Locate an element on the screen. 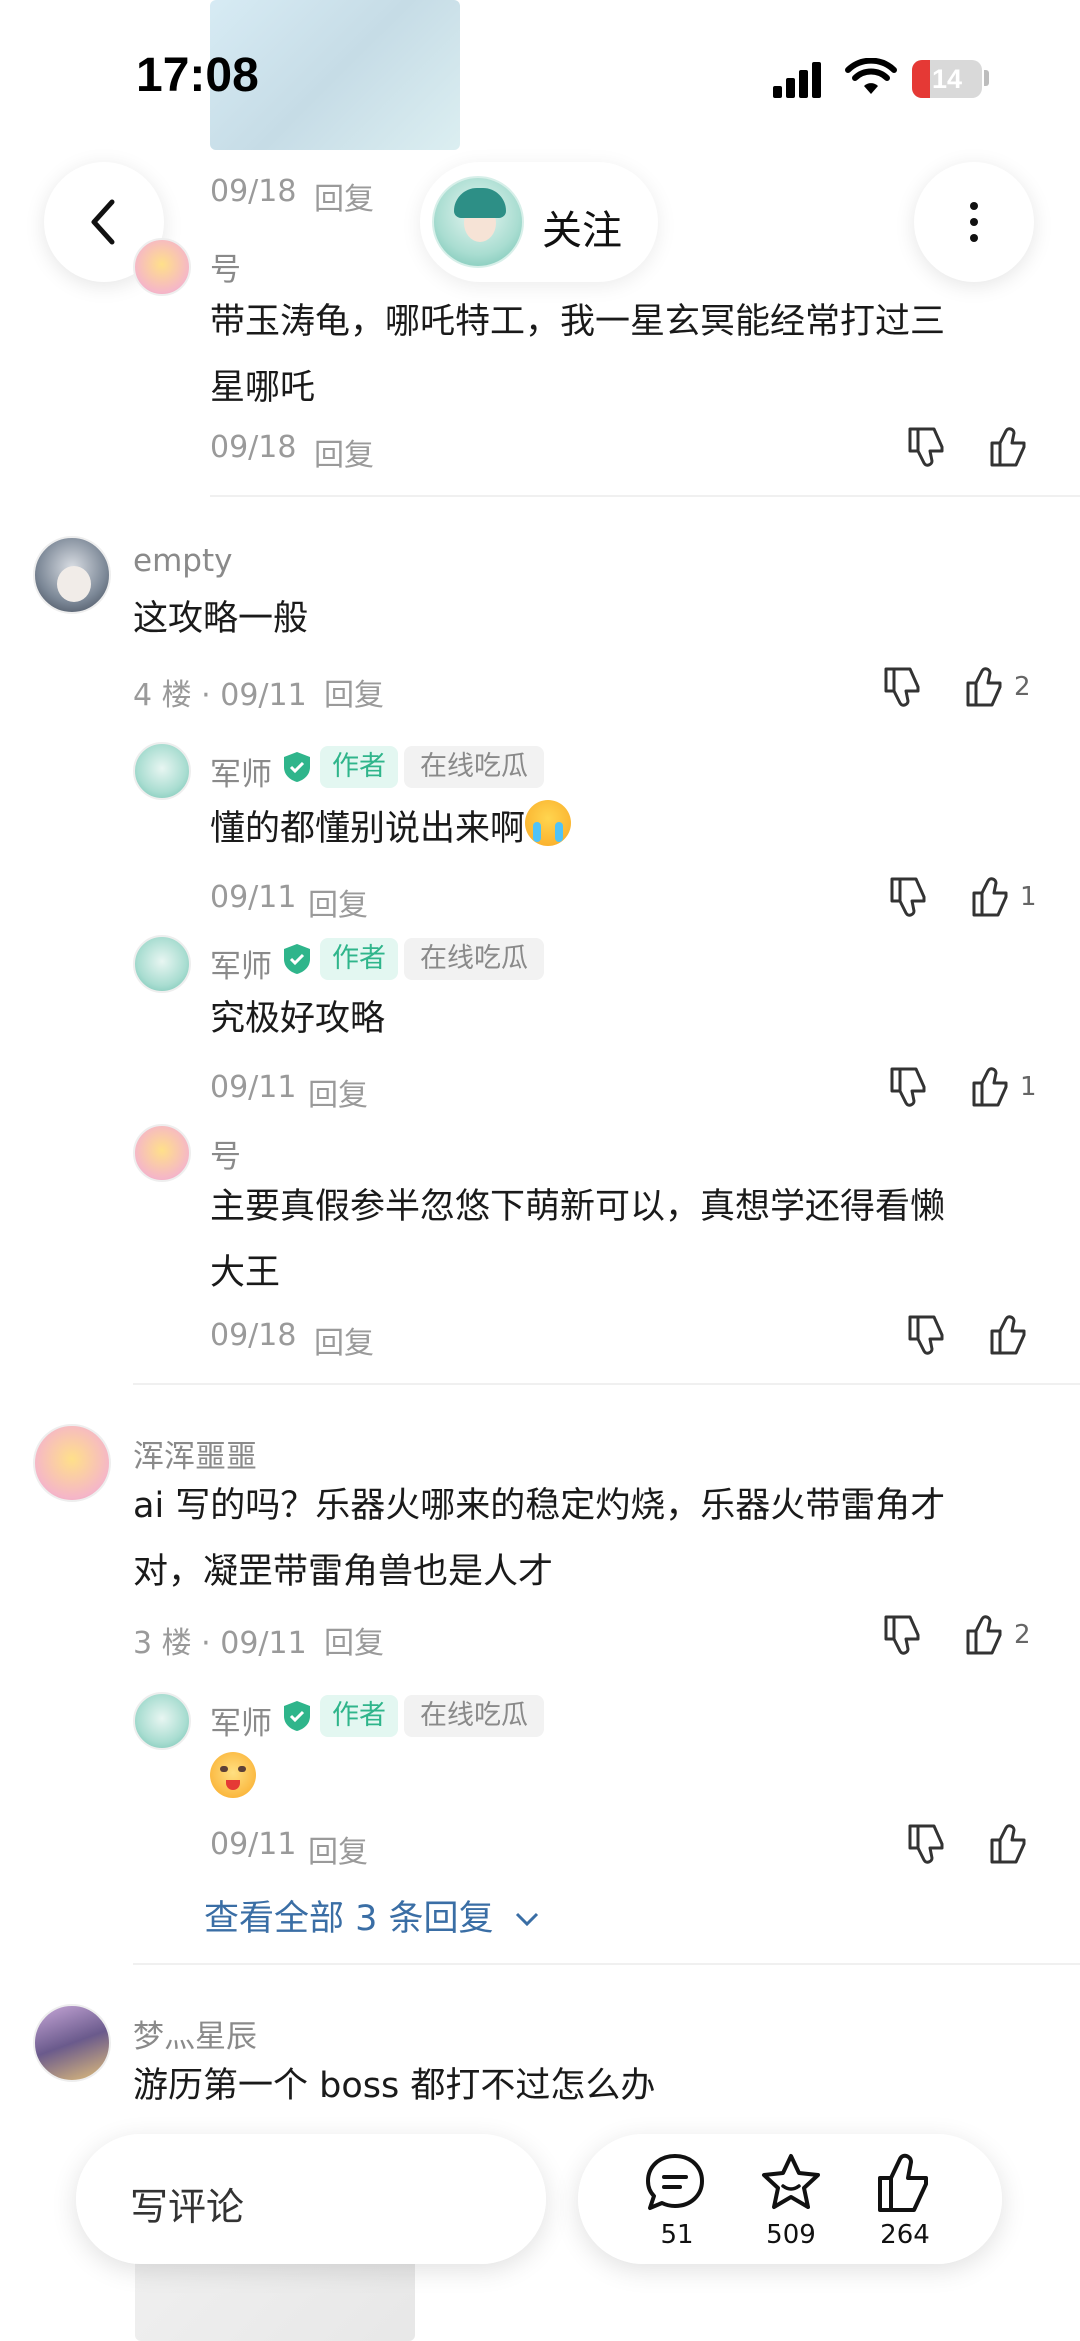 The height and width of the screenshot is (2341, 1080). comment-bubble-icon is located at coordinates (675, 2182).